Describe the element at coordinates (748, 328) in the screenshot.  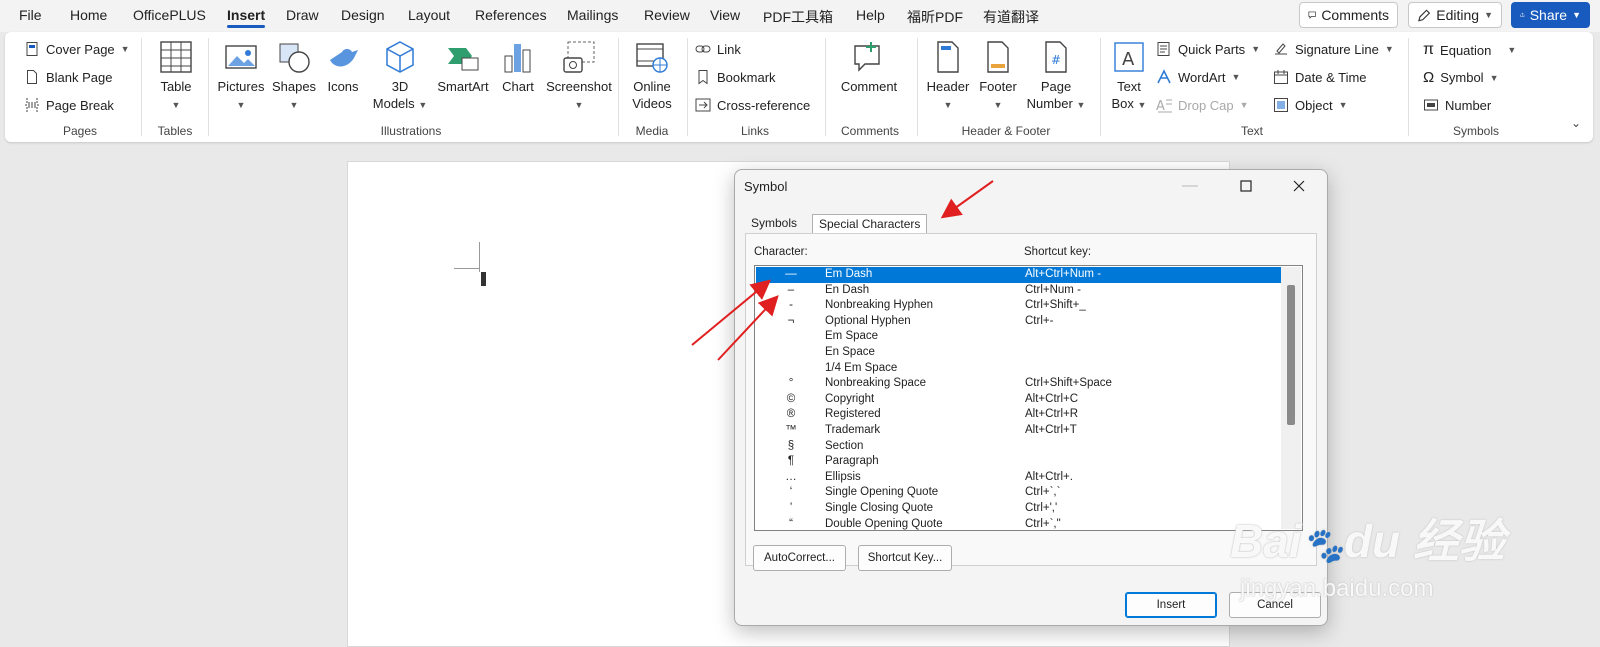
I see `annotation-arrow-en-dash` at that location.